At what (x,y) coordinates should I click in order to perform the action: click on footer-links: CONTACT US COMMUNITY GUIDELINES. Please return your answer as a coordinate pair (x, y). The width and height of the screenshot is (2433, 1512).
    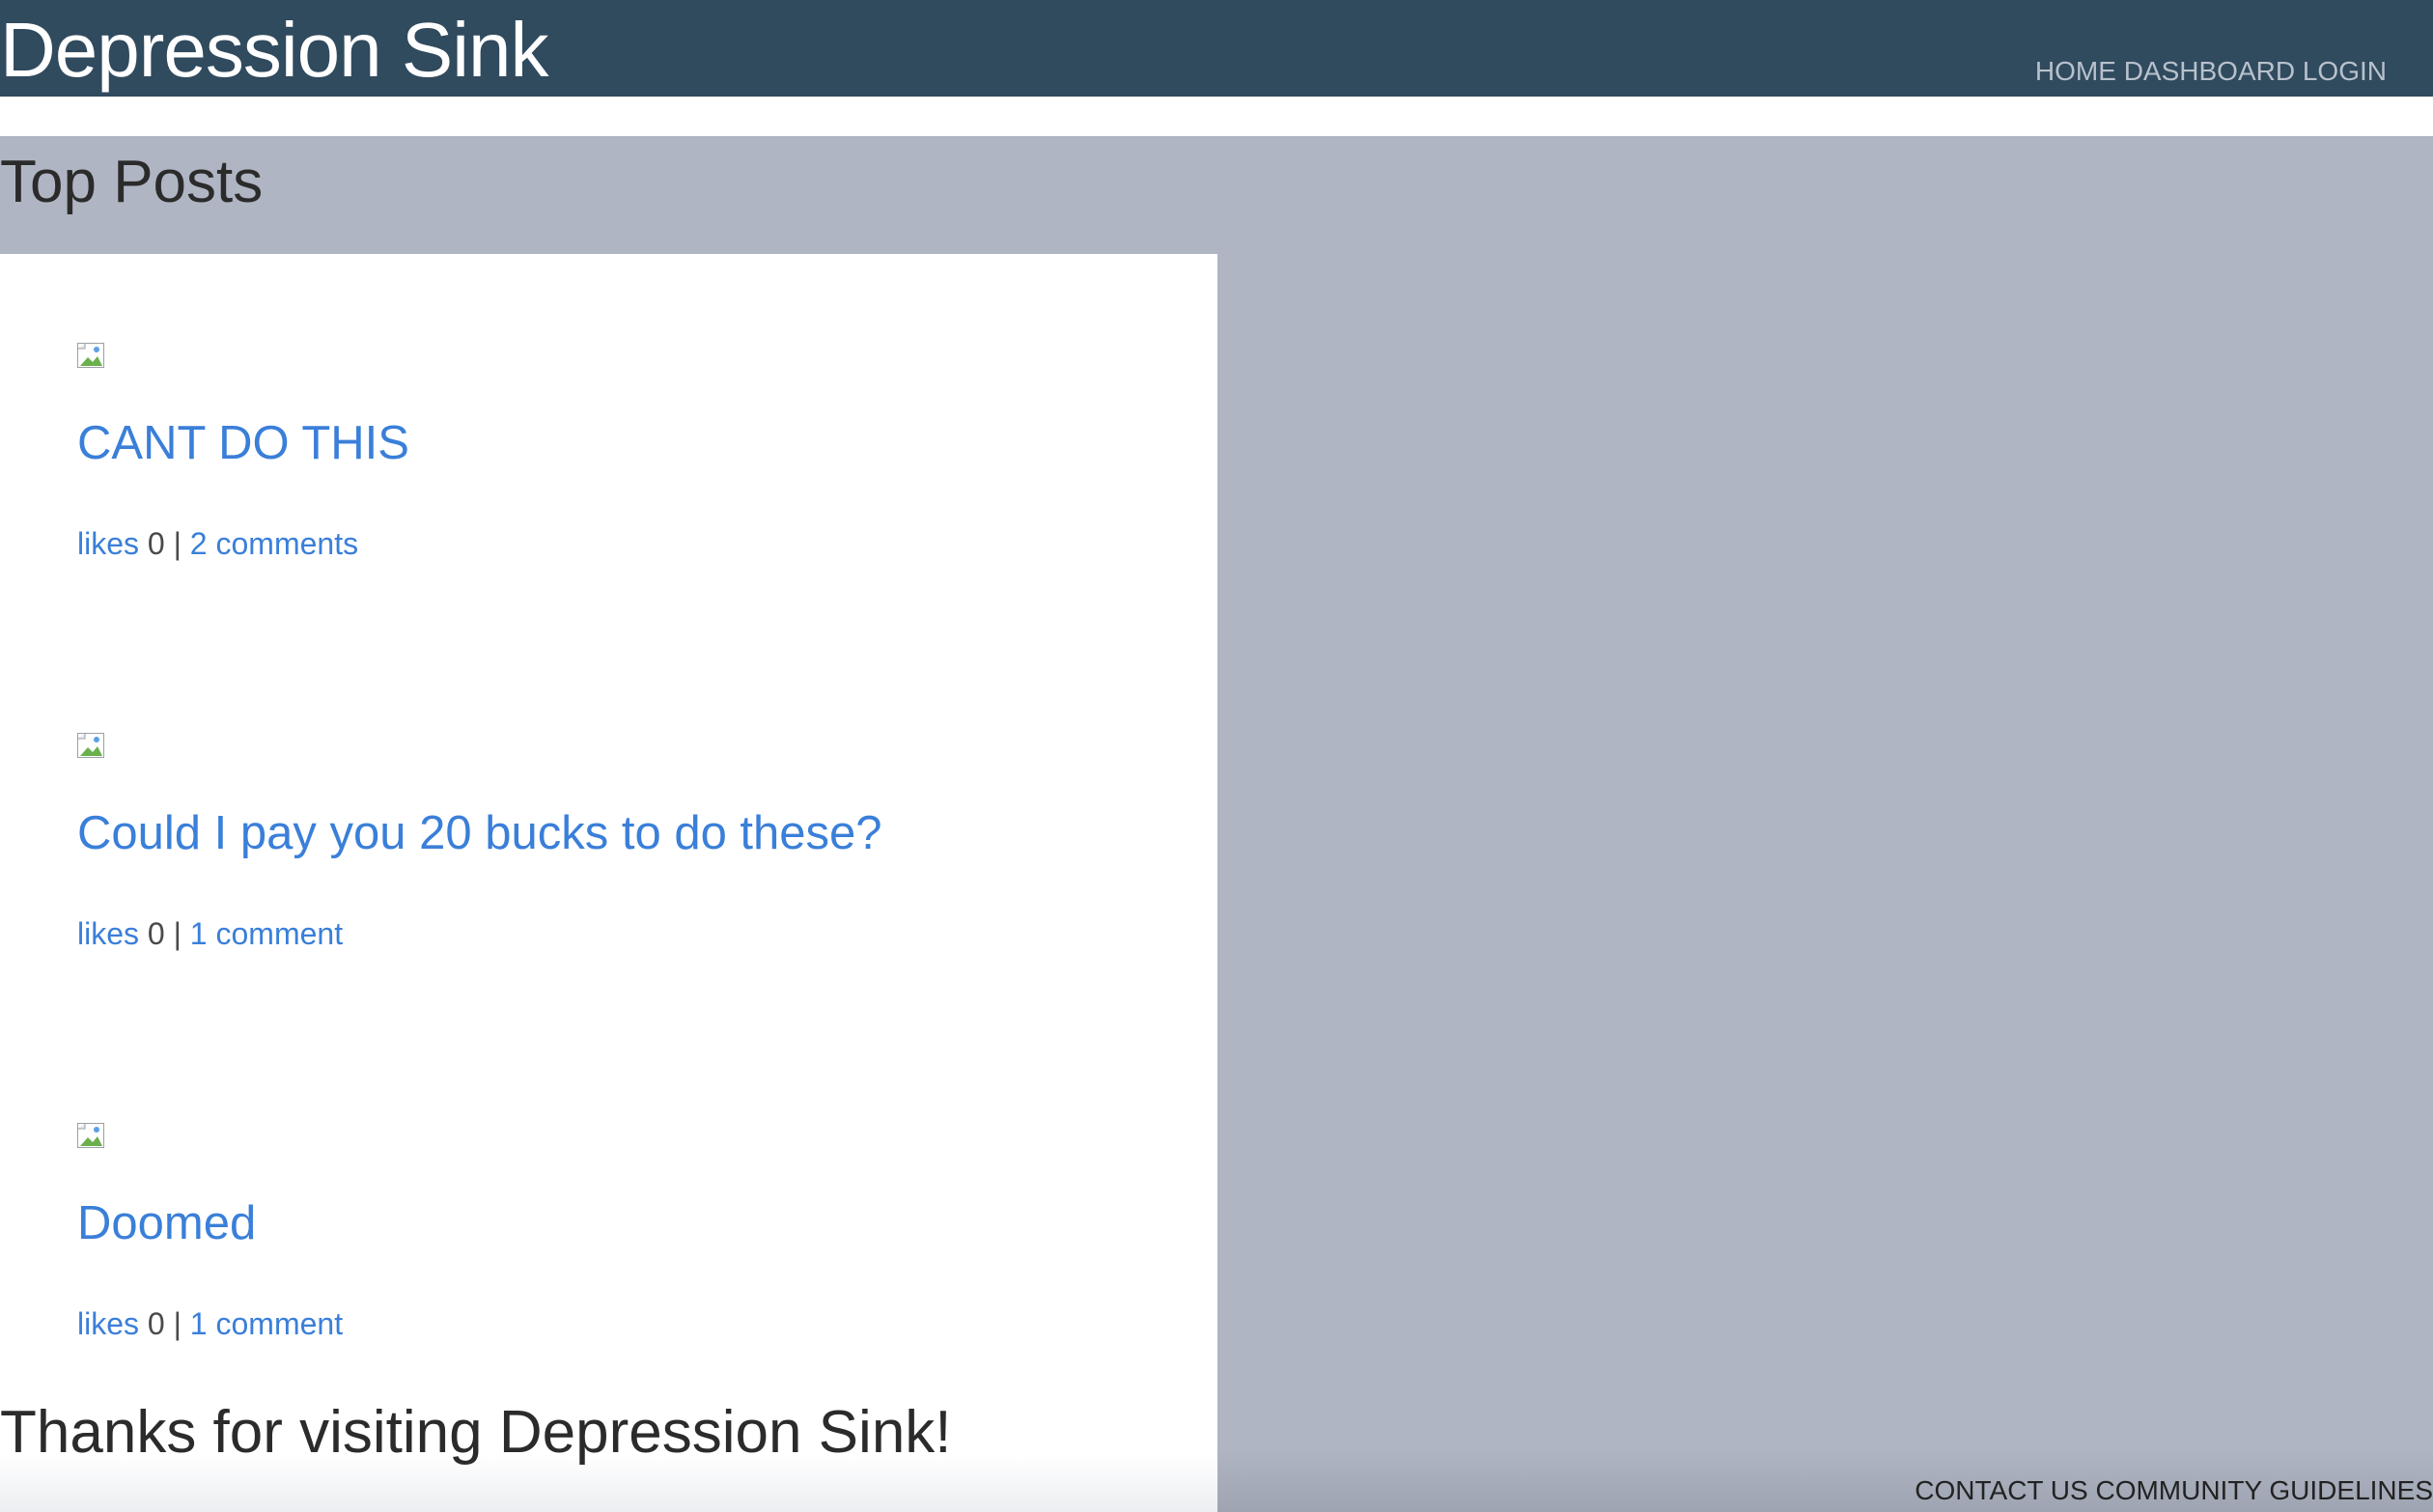
    Looking at the image, I should click on (2174, 1490).